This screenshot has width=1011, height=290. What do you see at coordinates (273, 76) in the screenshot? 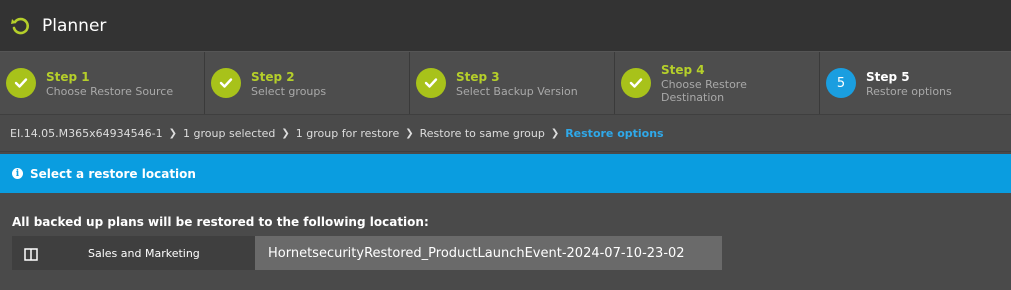
I see `step-number: Step 2` at bounding box center [273, 76].